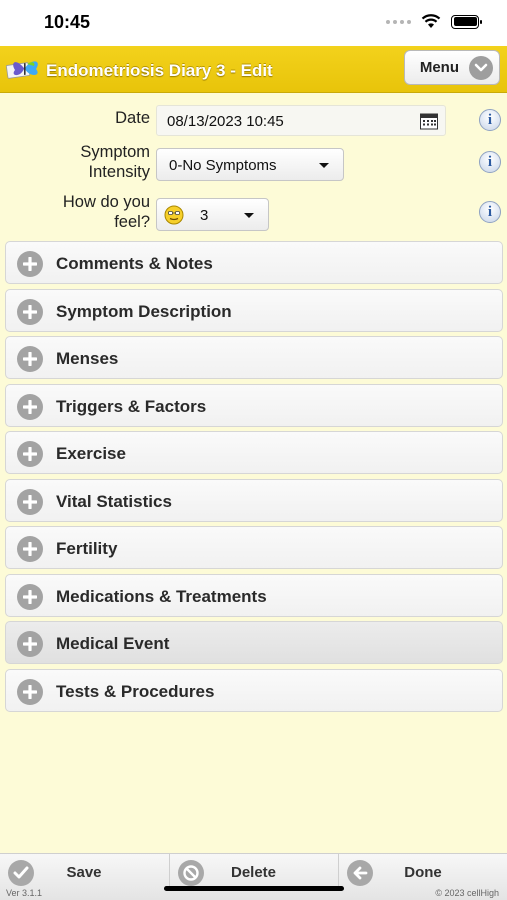 This screenshot has height=900, width=507. I want to click on menu-button: Menu, so click(452, 67).